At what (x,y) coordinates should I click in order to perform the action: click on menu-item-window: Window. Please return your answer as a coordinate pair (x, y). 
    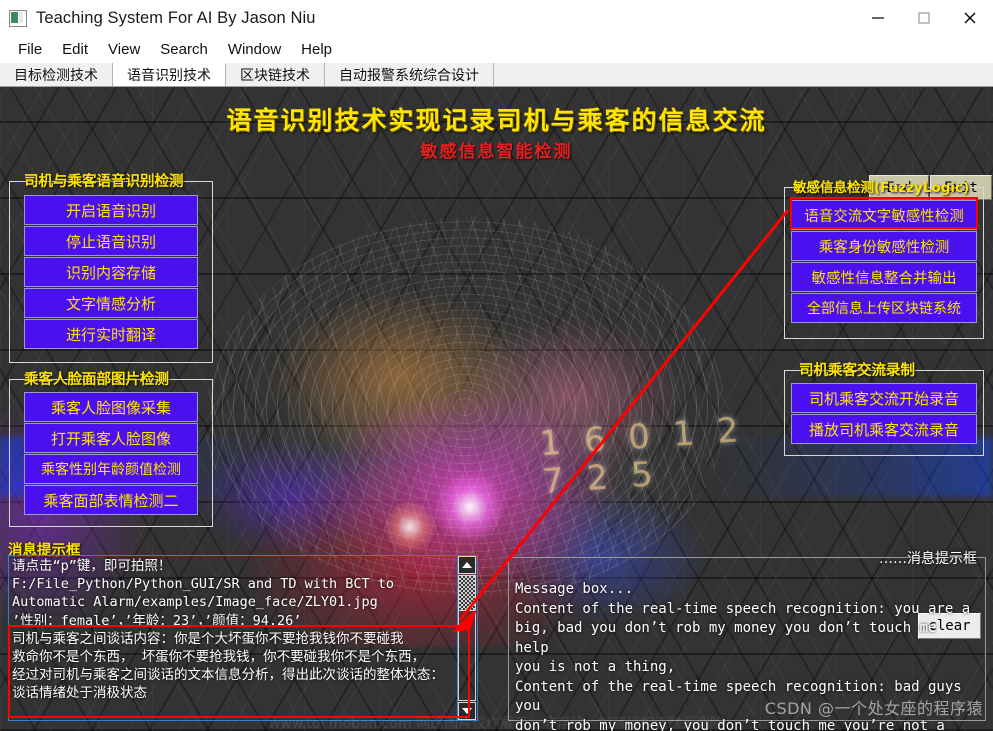
    Looking at the image, I should click on (254, 49).